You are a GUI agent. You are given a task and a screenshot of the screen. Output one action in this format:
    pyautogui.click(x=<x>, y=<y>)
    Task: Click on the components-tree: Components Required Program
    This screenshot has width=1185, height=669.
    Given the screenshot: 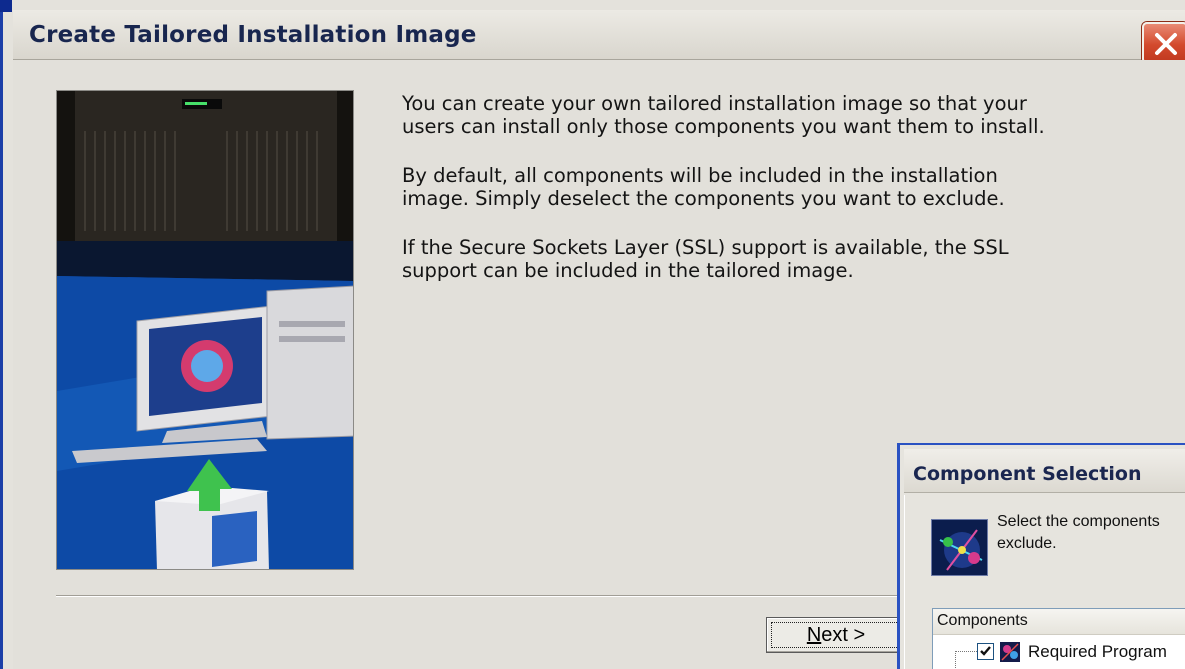 What is the action you would take?
    pyautogui.click(x=1058, y=638)
    